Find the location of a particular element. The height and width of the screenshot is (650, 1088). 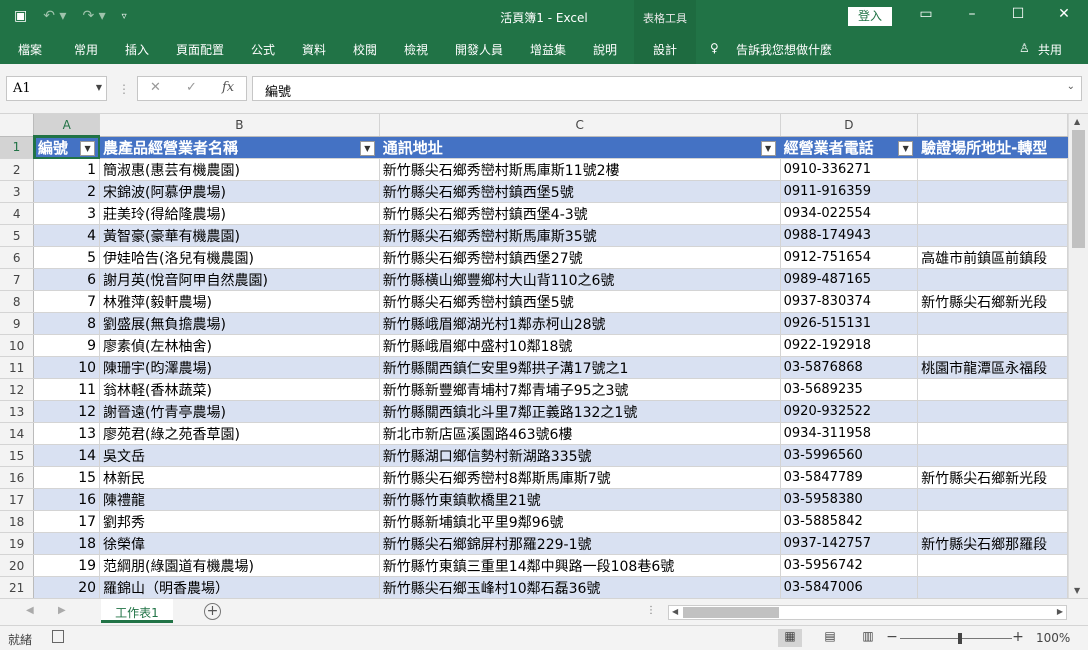

cell-id: 20 is located at coordinates (67, 587).